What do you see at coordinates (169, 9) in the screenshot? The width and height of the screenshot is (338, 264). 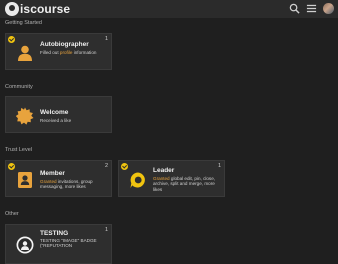 I see `site-header: iscourse` at bounding box center [169, 9].